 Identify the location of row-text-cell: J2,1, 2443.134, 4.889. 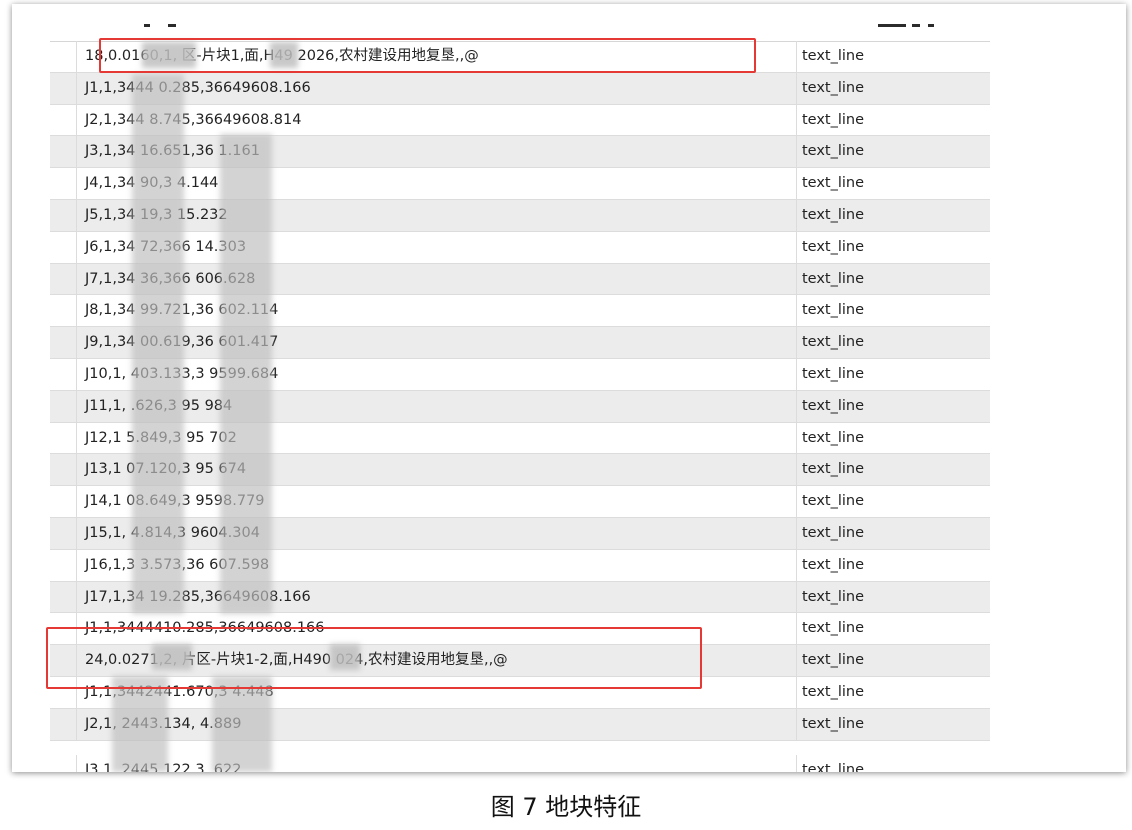
(436, 724).